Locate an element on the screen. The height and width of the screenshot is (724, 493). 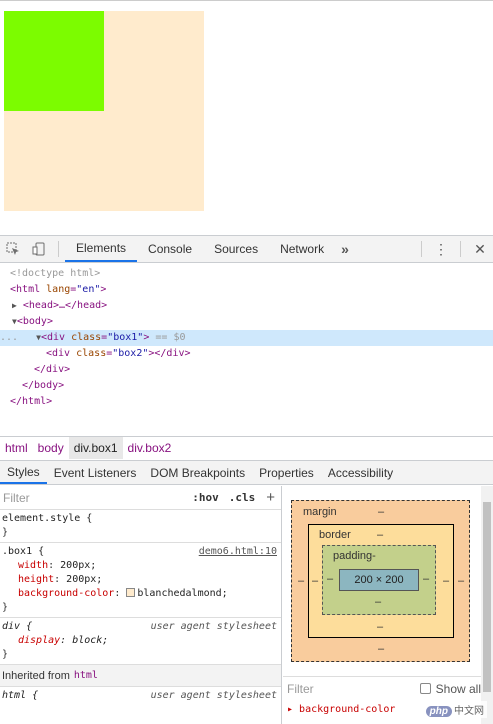
tab-console: Console is located at coordinates (170, 249).